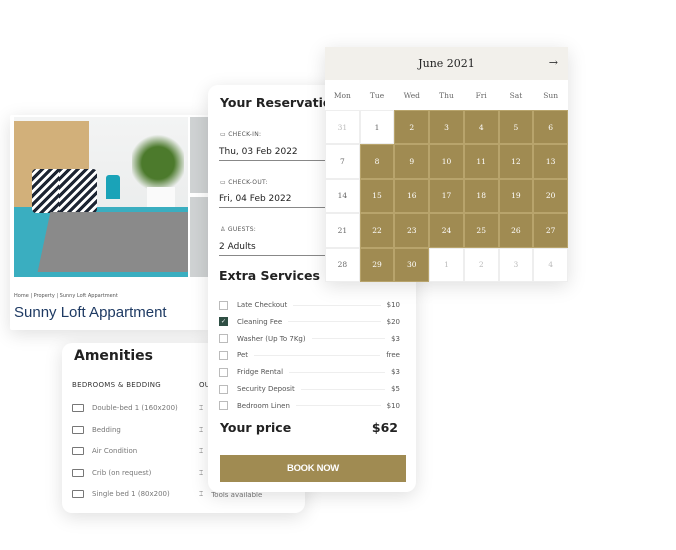 Image resolution: width=676 pixels, height=550 pixels. I want to click on tv-icon: ⌶, so click(201, 429).